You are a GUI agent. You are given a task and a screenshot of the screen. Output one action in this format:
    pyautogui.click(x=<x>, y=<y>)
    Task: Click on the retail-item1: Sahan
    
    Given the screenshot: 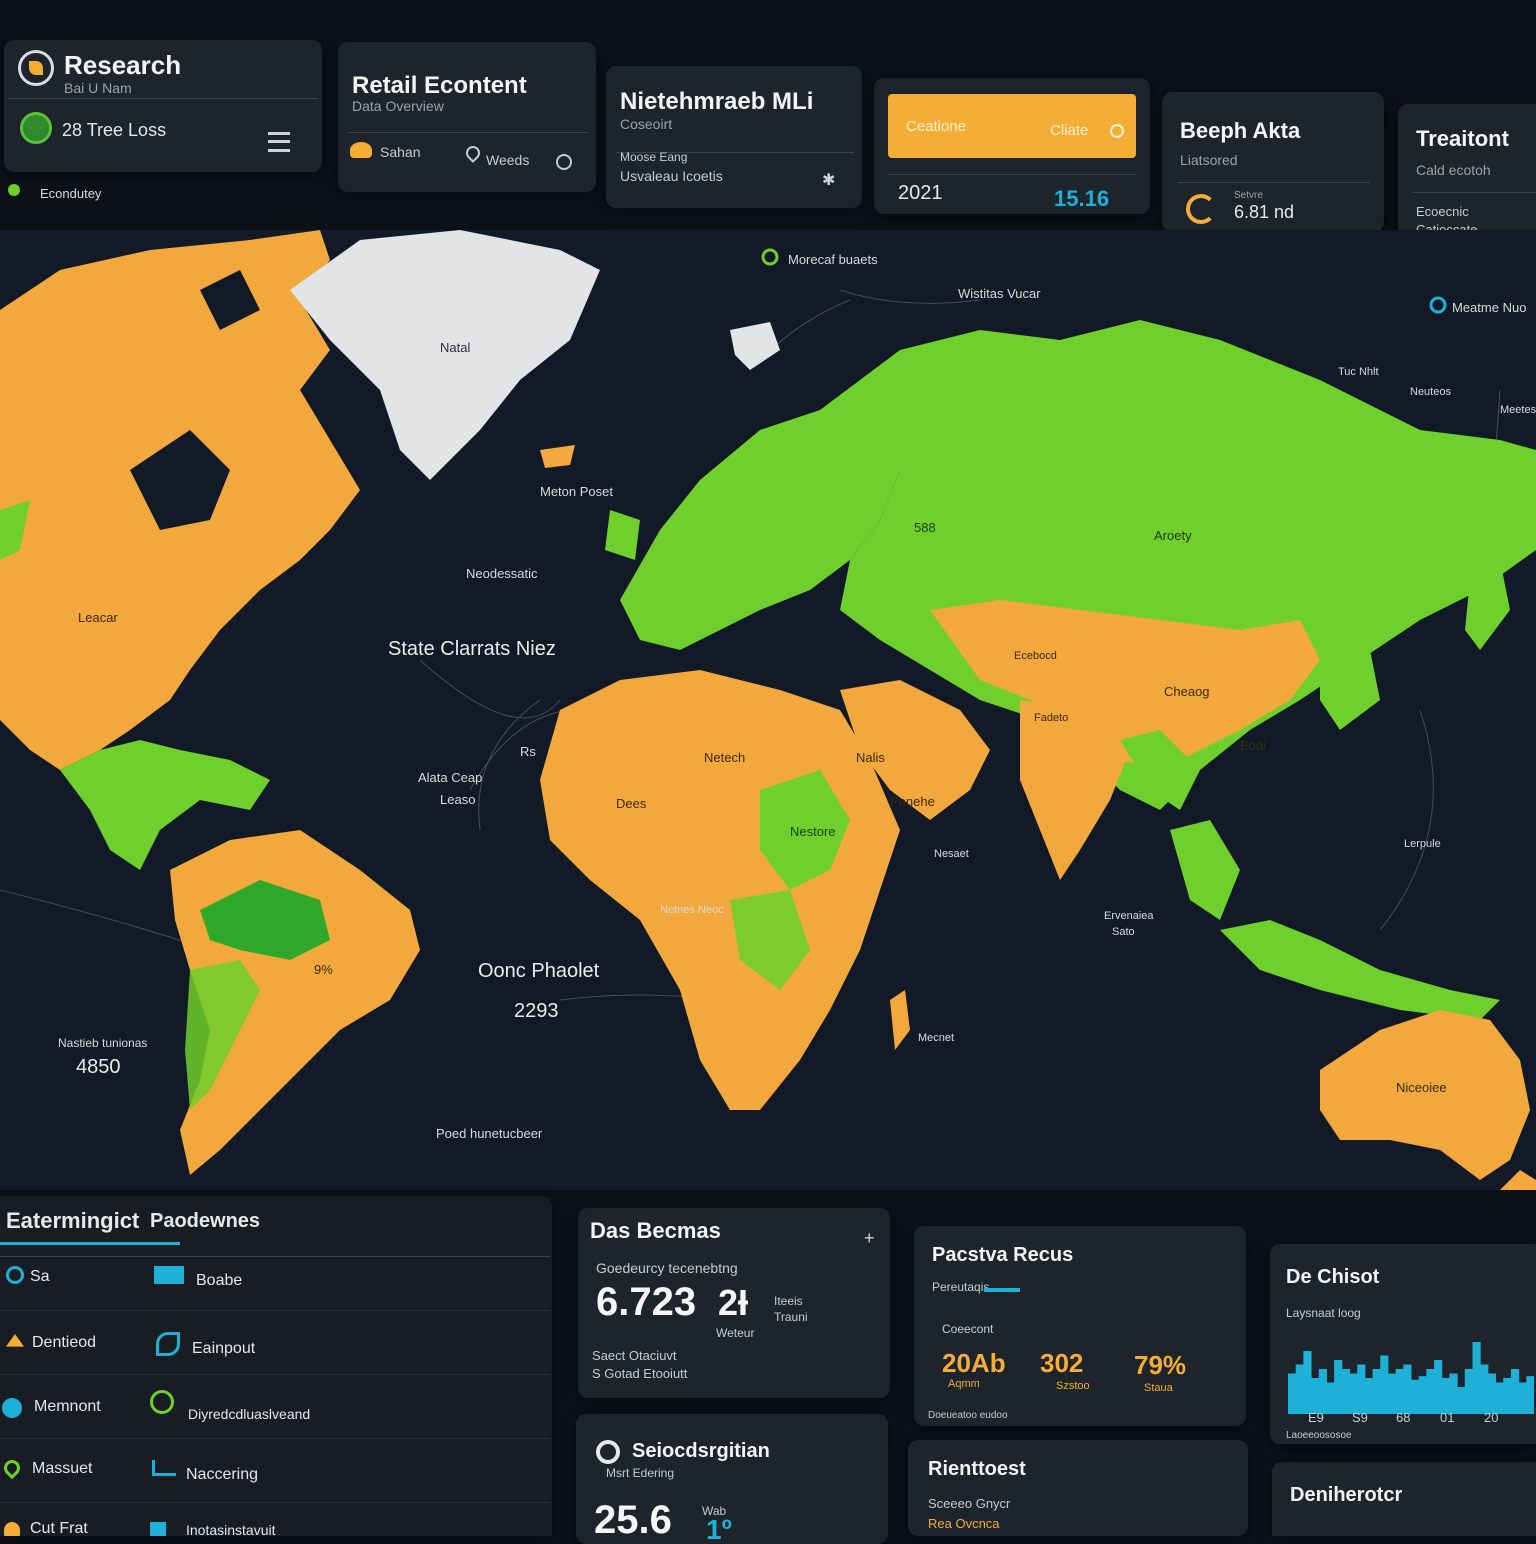 What is the action you would take?
    pyautogui.click(x=400, y=152)
    